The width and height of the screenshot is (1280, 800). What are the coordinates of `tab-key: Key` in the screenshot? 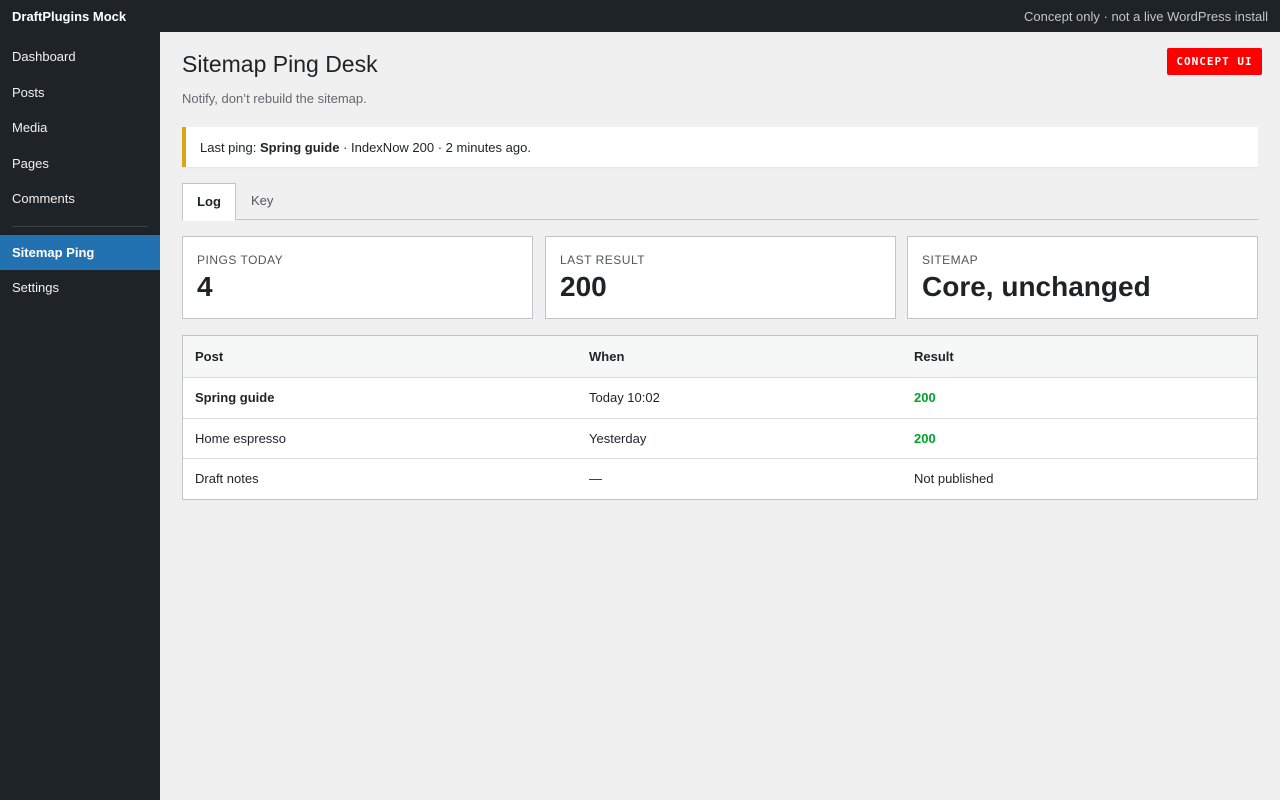 It's located at (262, 201).